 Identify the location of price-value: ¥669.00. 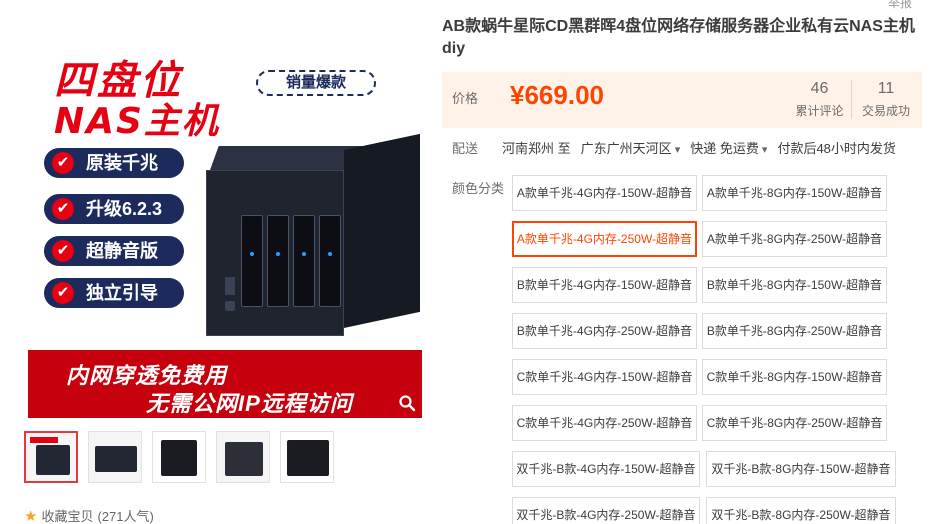
(557, 95).